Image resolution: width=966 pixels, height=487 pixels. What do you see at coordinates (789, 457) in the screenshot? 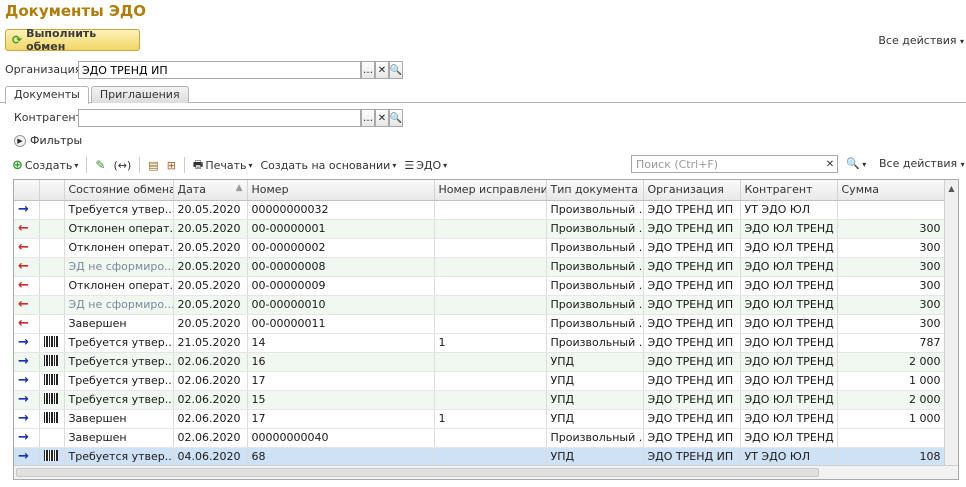
I see `counterparty-cell: УТ ЭДО ЮЛ` at bounding box center [789, 457].